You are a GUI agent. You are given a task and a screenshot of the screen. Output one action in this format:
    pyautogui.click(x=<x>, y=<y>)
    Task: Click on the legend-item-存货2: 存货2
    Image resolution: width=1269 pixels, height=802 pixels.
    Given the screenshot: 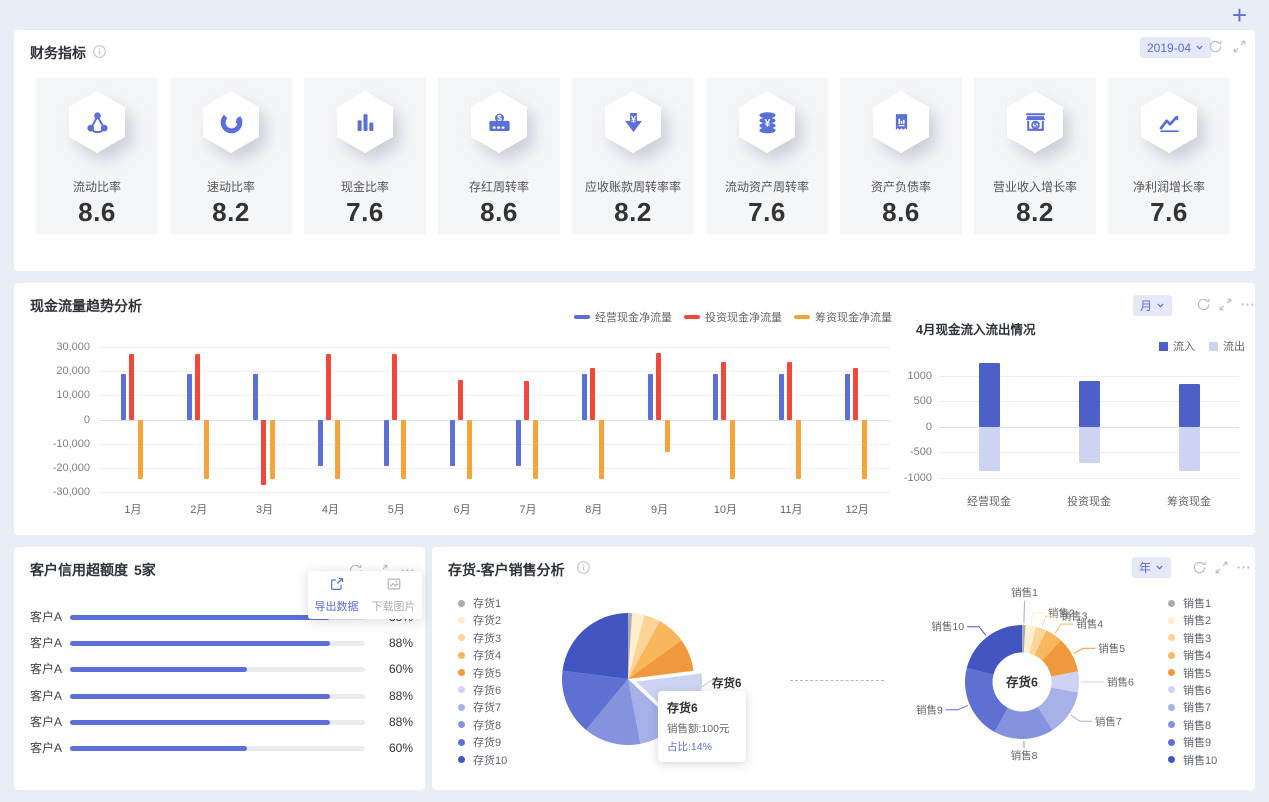 What is the action you would take?
    pyautogui.click(x=482, y=620)
    